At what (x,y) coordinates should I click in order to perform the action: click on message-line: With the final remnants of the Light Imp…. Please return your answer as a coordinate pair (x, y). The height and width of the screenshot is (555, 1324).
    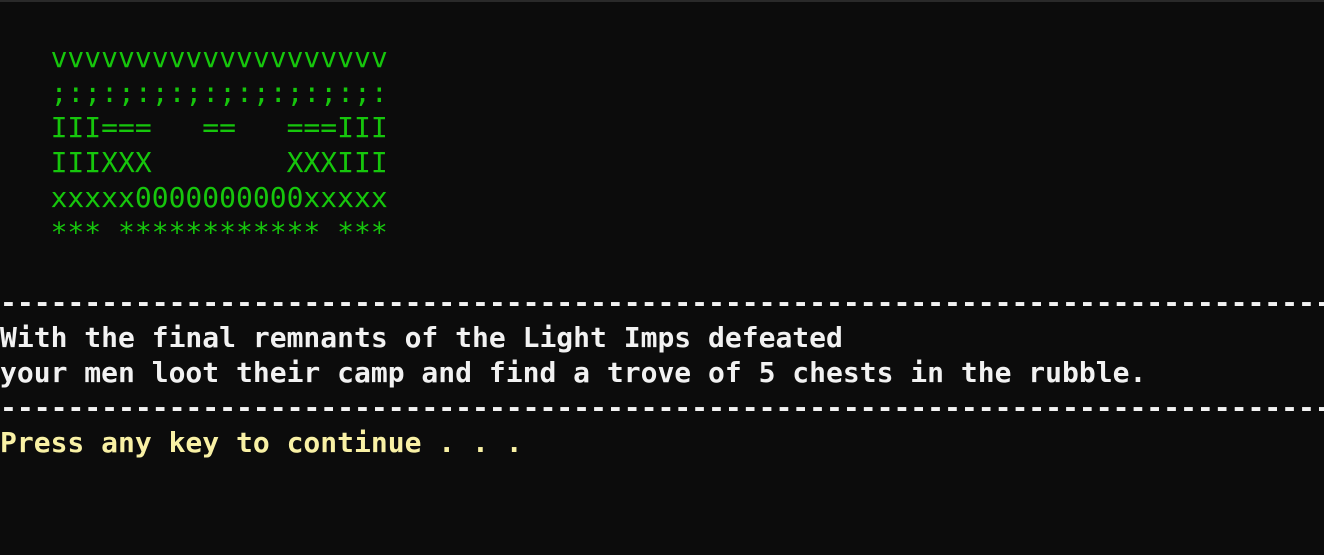
    Looking at the image, I should click on (421, 337).